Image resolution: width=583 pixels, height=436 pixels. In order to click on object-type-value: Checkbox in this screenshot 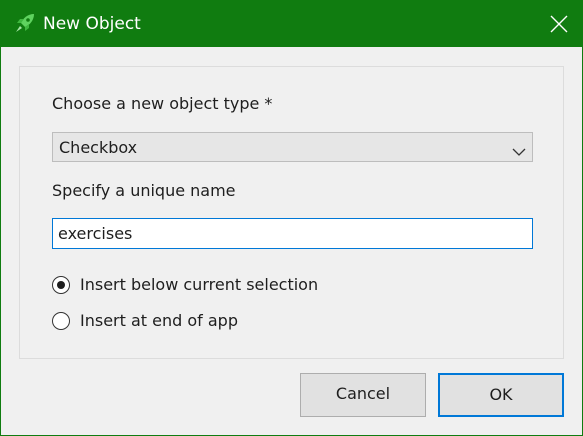, I will do `click(98, 147)`.